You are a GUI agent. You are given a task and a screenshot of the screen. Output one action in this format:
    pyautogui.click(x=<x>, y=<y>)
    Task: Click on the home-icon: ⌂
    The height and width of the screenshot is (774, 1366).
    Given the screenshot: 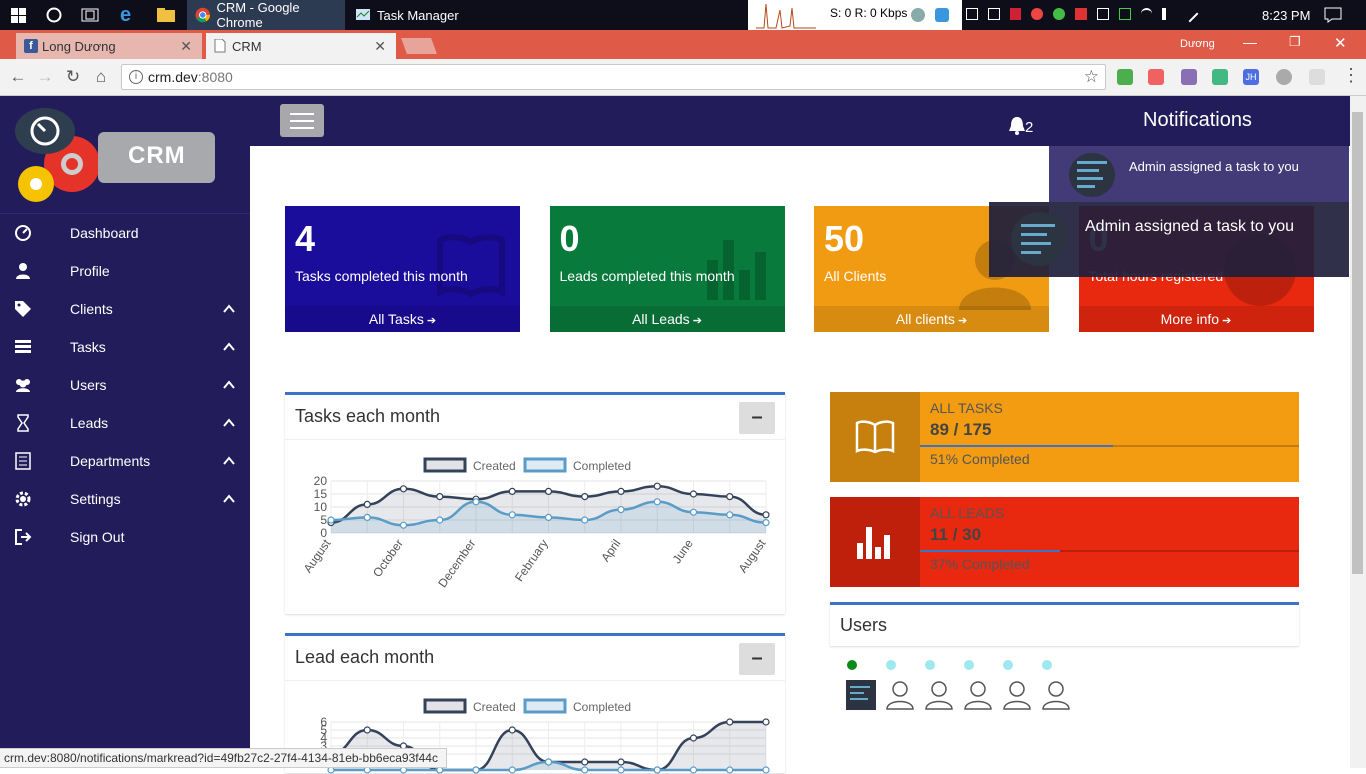 What is the action you would take?
    pyautogui.click(x=101, y=77)
    